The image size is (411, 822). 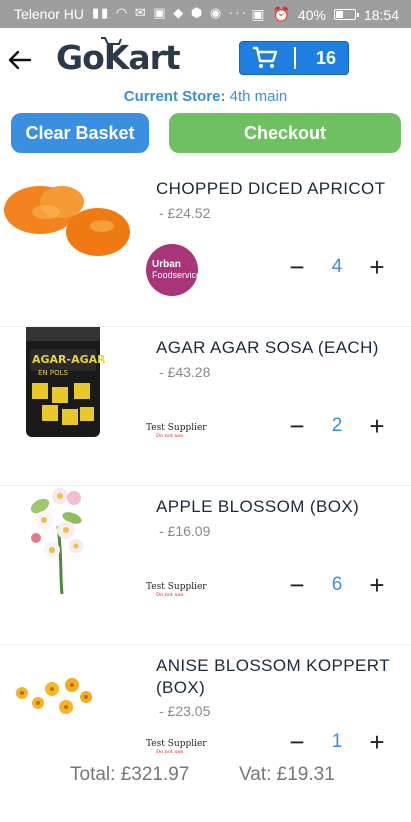 I want to click on quantity-value: 2, so click(x=337, y=425).